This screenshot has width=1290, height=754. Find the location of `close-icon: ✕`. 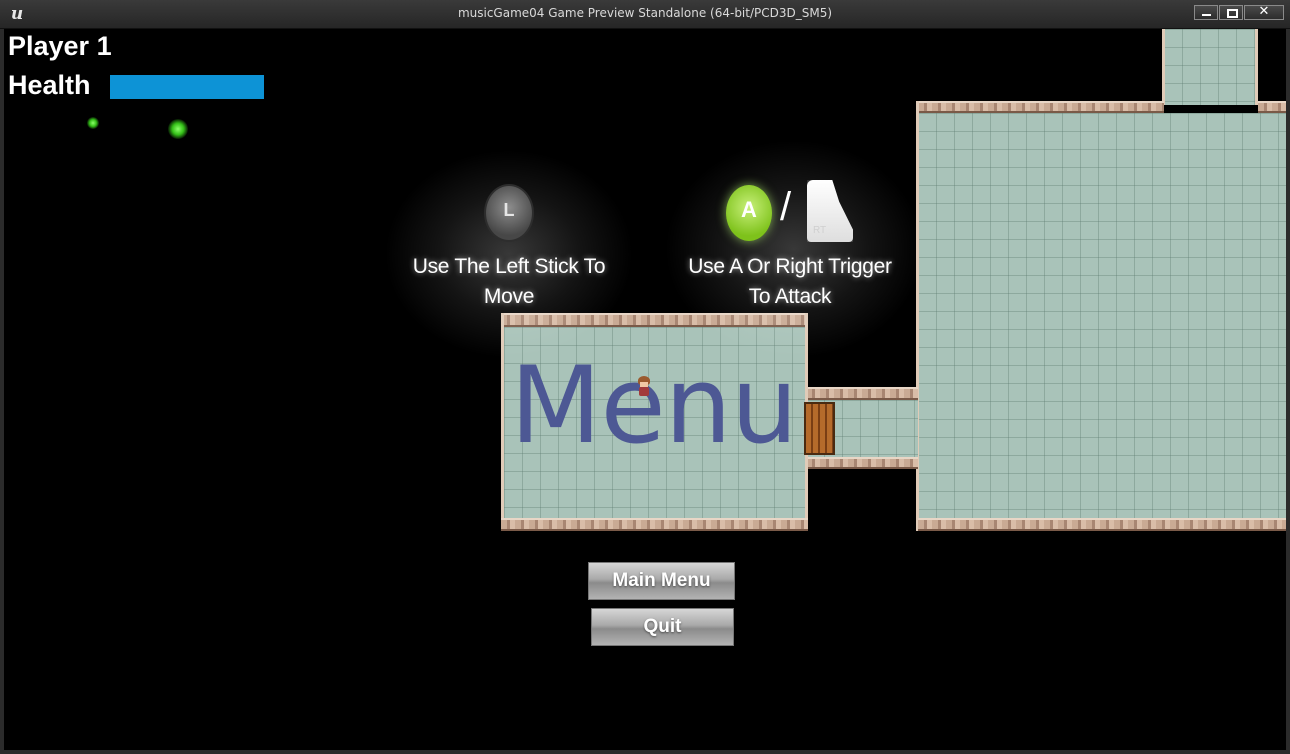

close-icon: ✕ is located at coordinates (1264, 11).